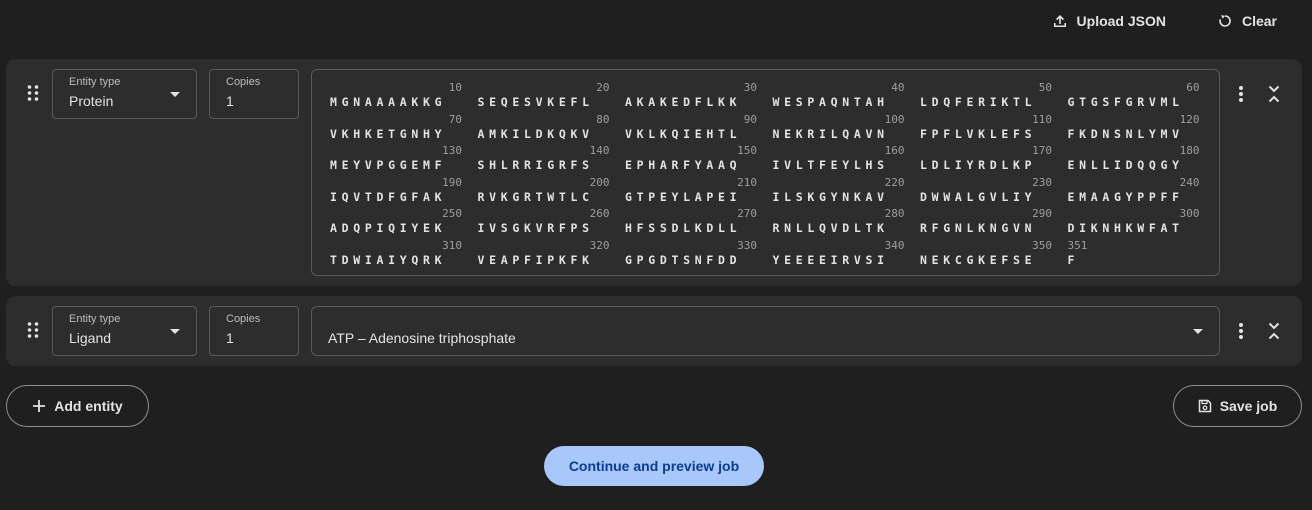  I want to click on residue-number: 230, so click(1042, 182).